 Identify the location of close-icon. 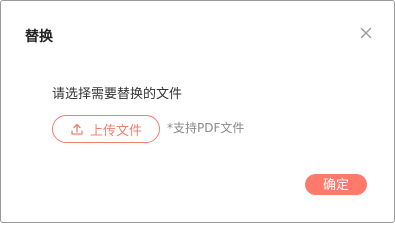
(366, 33).